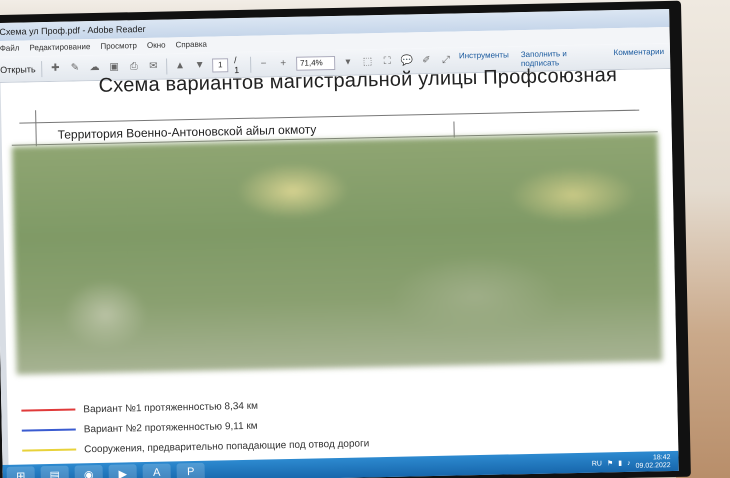 The height and width of the screenshot is (478, 730). I want to click on legend-swatch-red, so click(48, 410).